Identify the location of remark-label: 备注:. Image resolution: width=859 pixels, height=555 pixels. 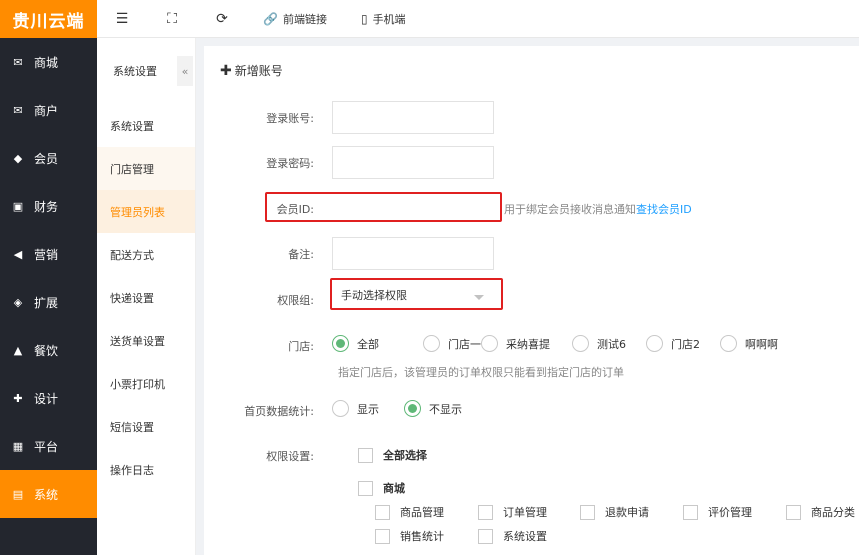
(301, 254).